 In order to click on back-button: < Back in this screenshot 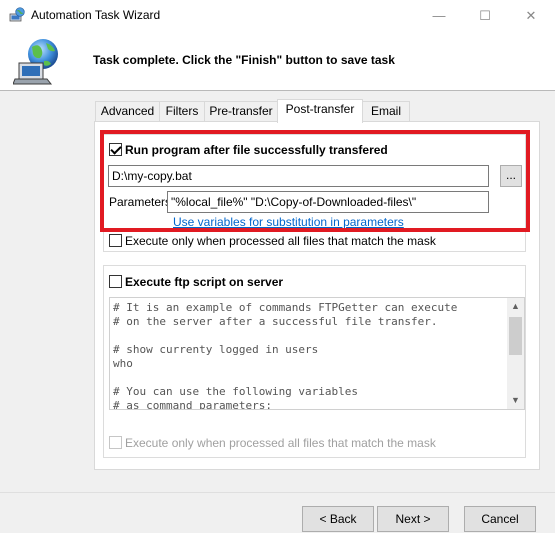, I will do `click(338, 519)`.